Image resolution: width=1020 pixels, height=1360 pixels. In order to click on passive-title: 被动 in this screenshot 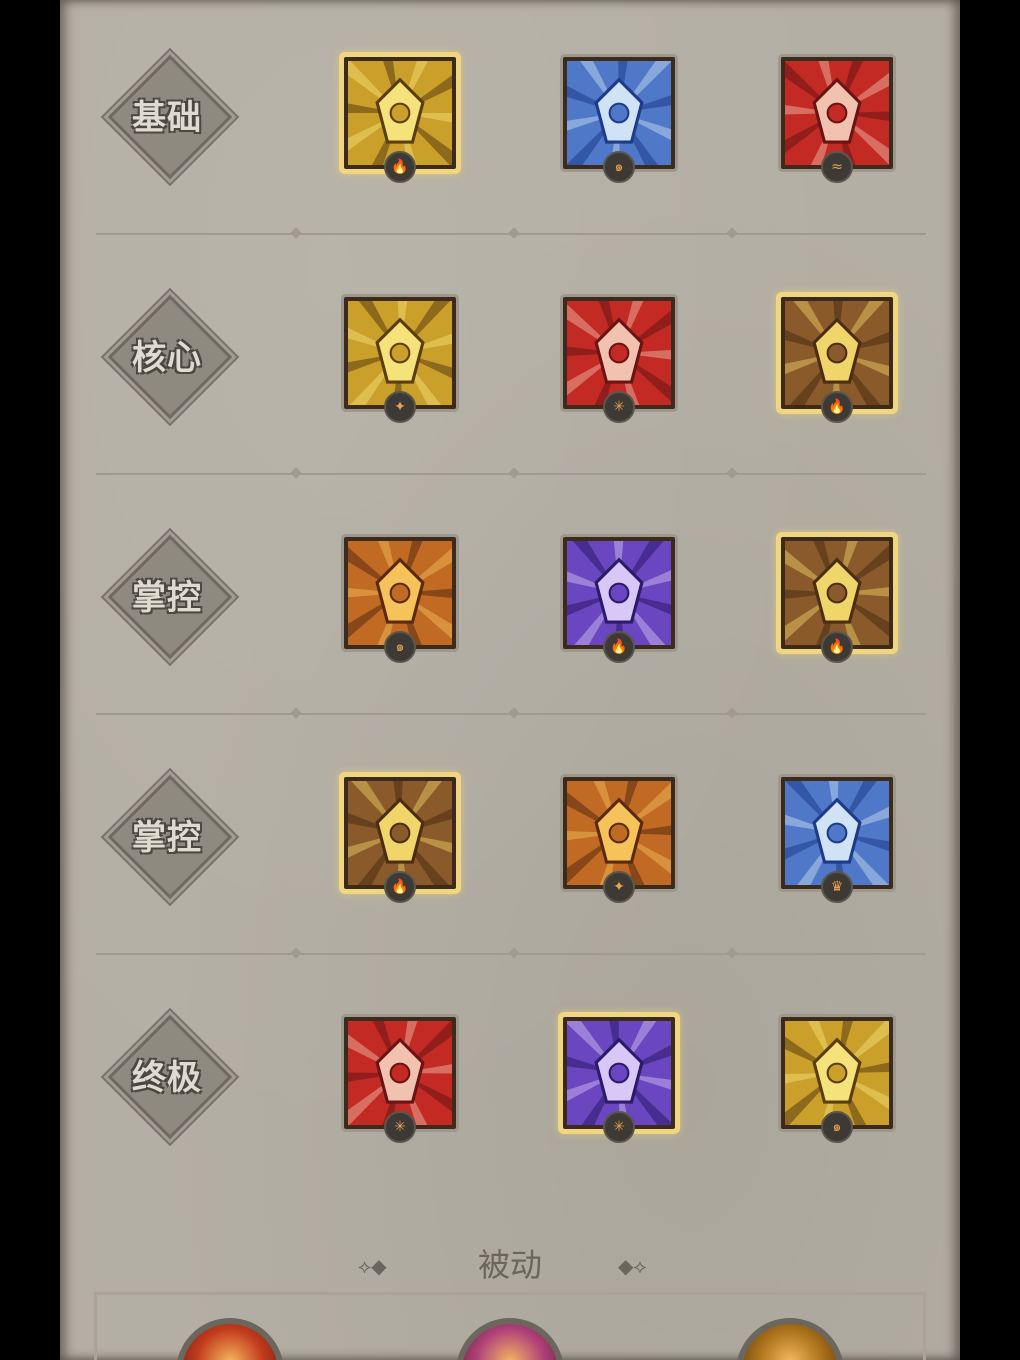, I will do `click(509, 1265)`.